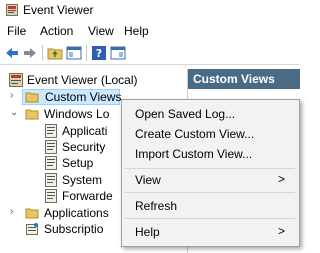  I want to click on tree-node-root: Event Viewer (Local), so click(93, 80).